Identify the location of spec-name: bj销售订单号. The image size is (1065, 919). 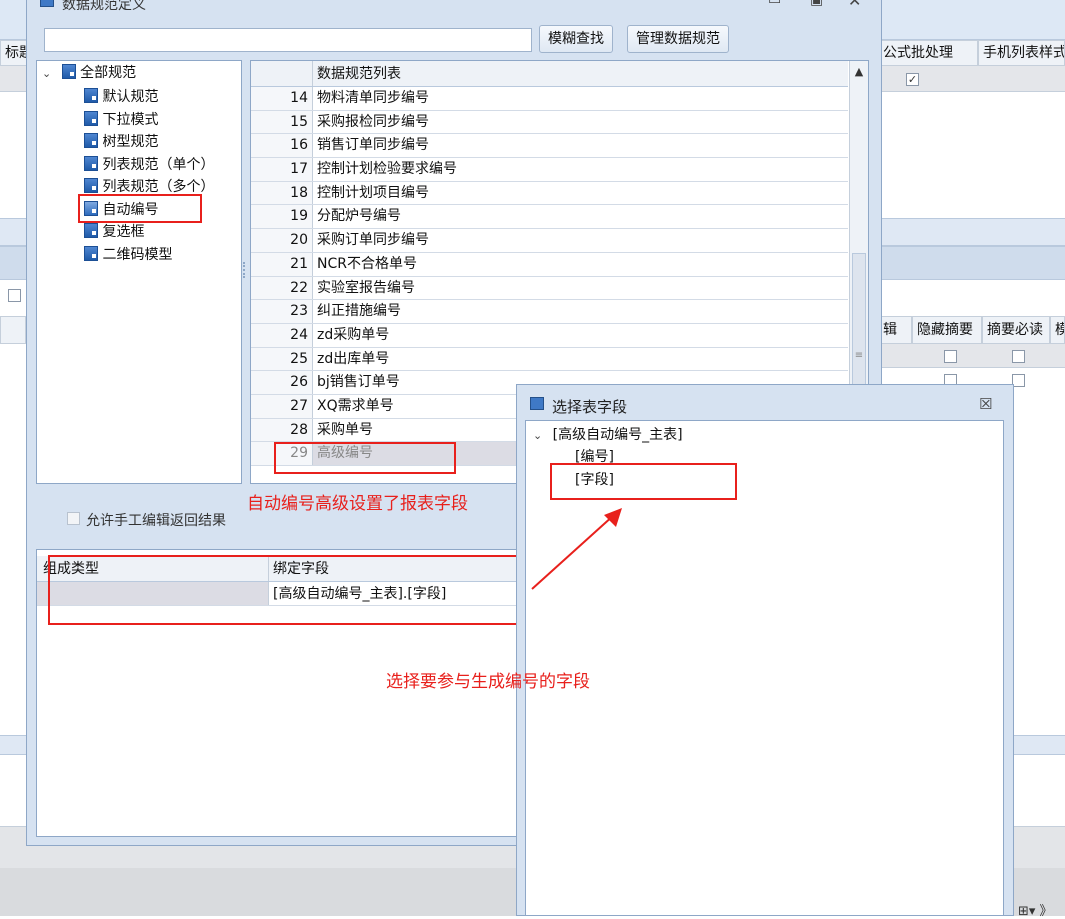
(358, 382).